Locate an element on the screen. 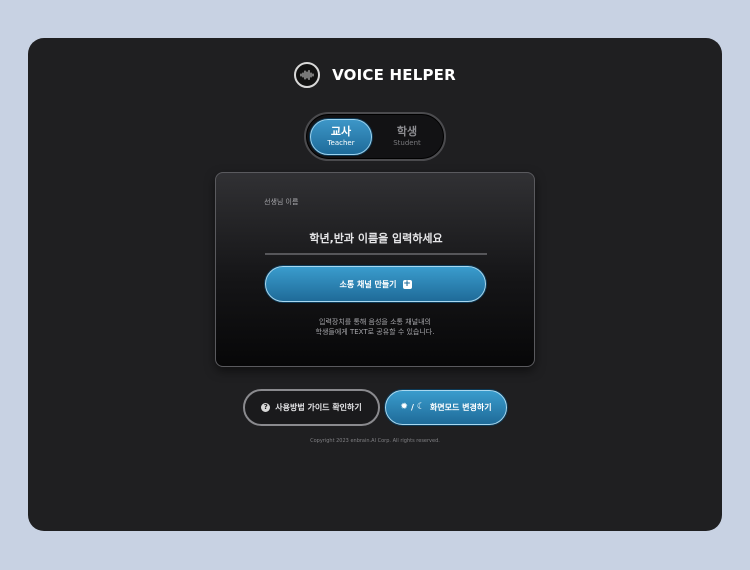 This screenshot has width=750, height=570. teacher-name-input is located at coordinates (376, 239).